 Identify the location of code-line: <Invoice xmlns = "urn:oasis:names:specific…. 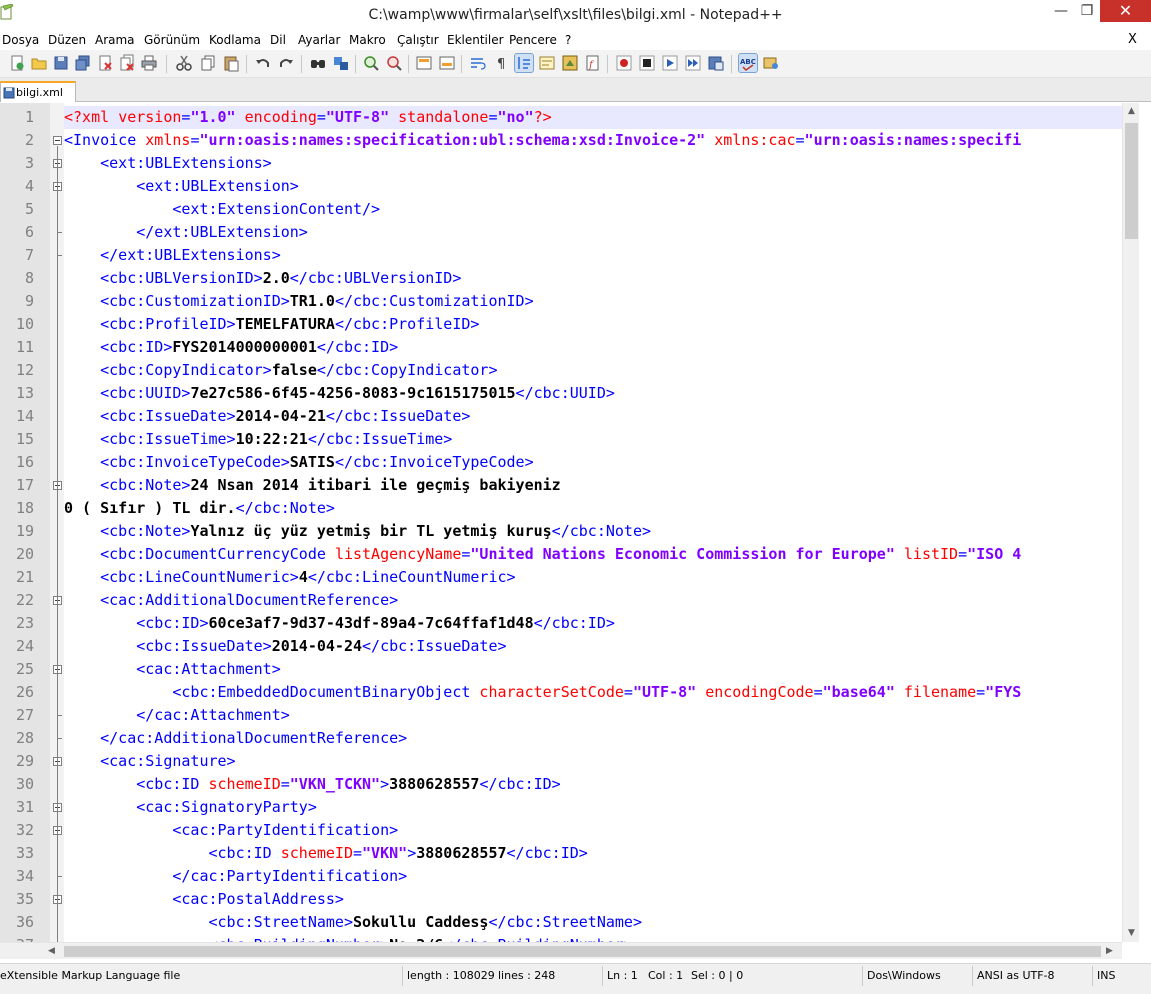
(542, 140).